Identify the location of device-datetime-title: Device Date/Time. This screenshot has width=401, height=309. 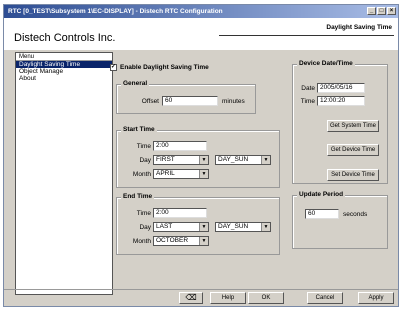
(326, 63).